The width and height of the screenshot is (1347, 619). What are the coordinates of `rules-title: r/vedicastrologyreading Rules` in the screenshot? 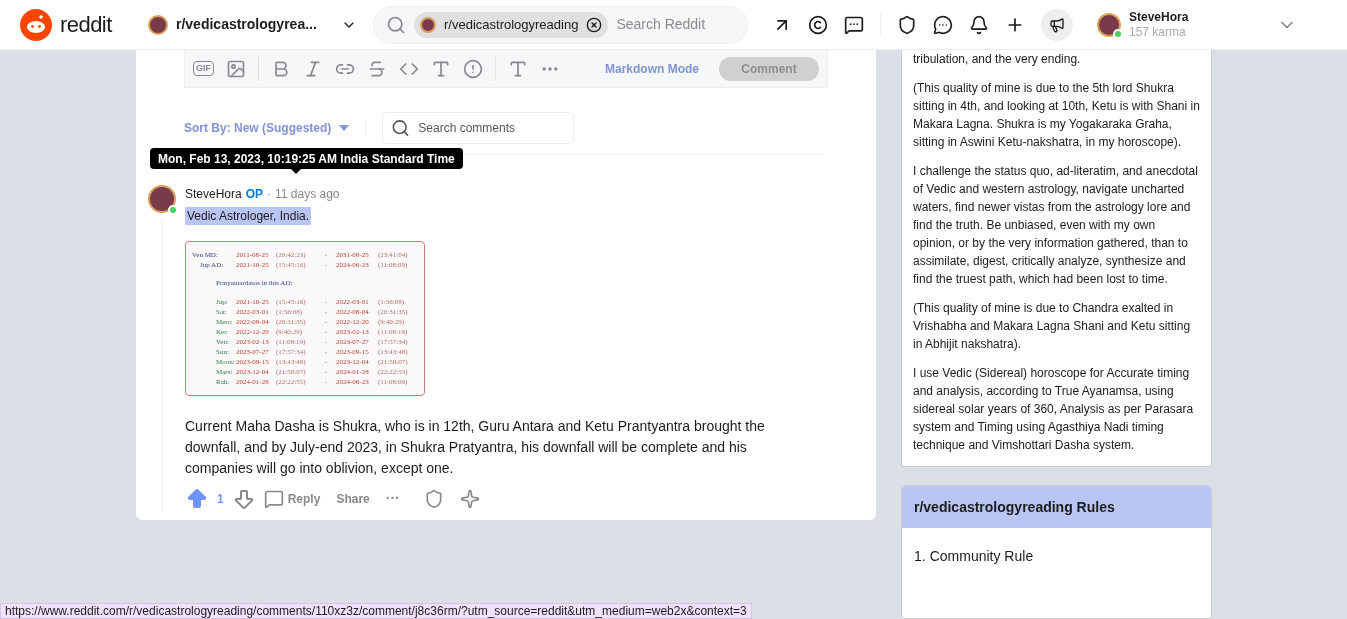 It's located at (1014, 507).